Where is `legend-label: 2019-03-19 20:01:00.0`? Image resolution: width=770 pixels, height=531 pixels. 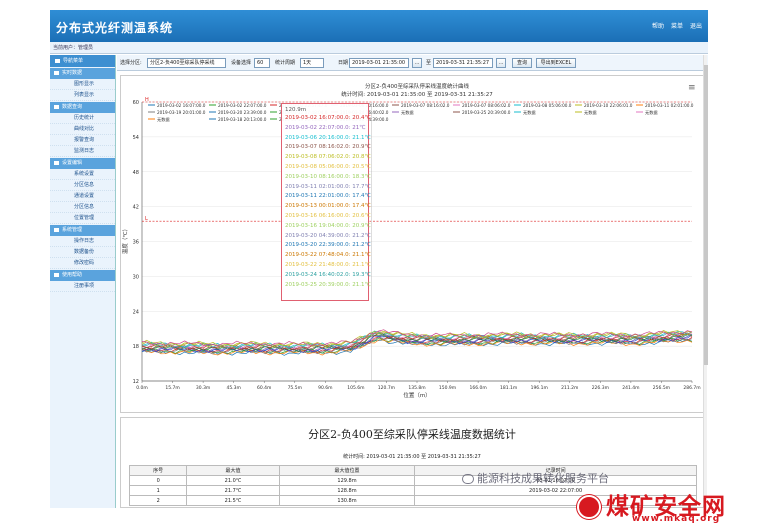
legend-label: 2019-03-19 20:01:00.0 is located at coordinates (181, 112).